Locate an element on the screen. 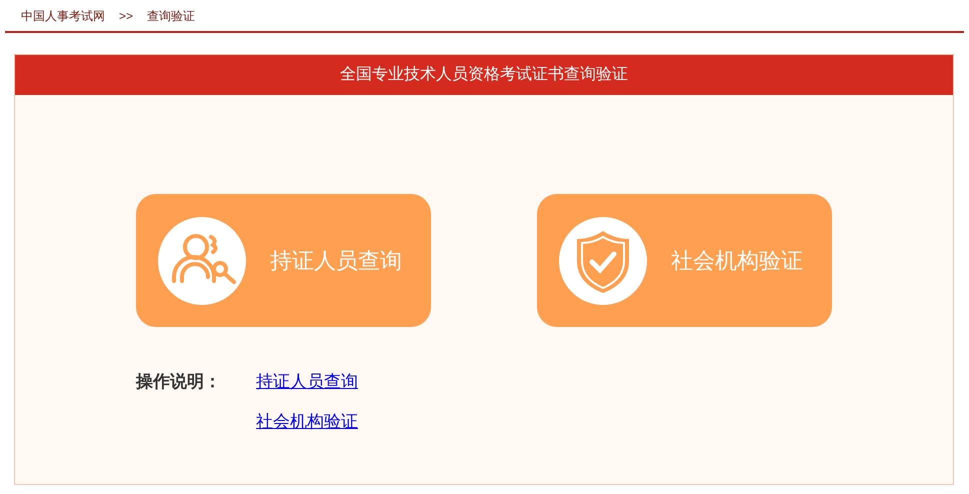 This screenshot has width=969, height=494. instruction-link: 社会机构验证 is located at coordinates (307, 422).